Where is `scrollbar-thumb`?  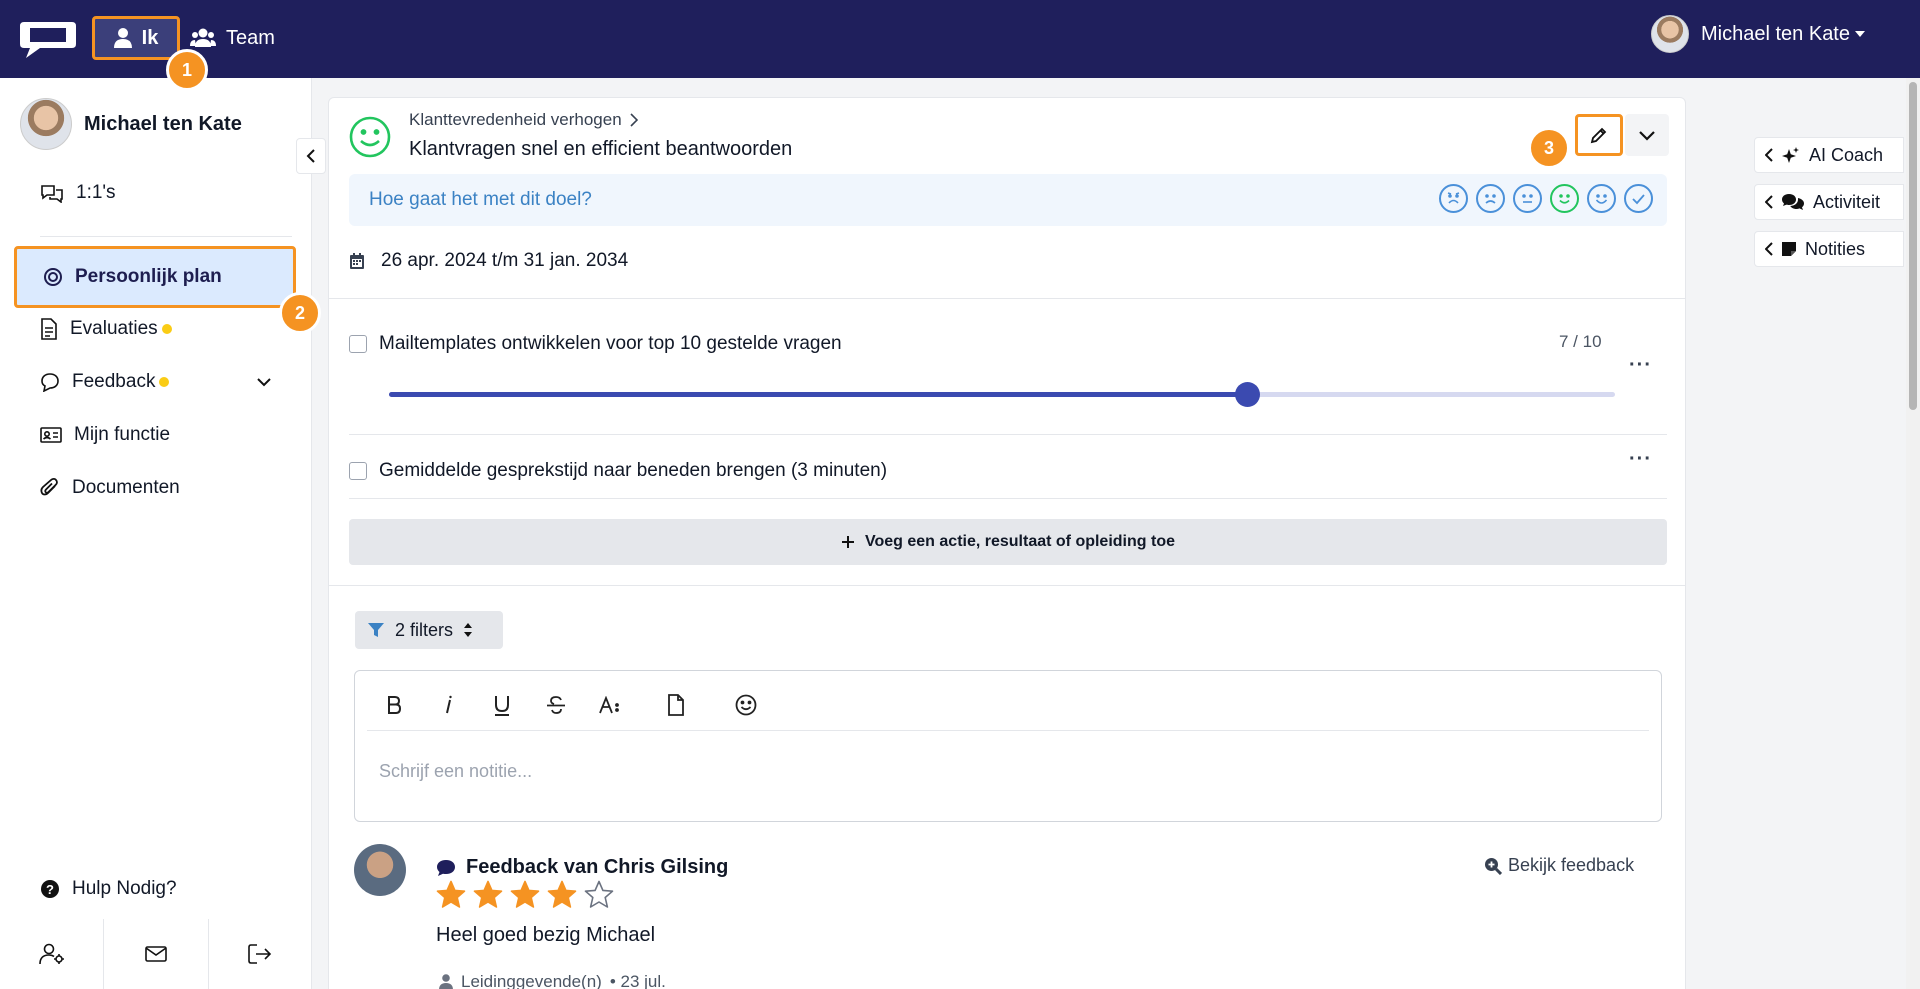
scrollbar-thumb is located at coordinates (1913, 246).